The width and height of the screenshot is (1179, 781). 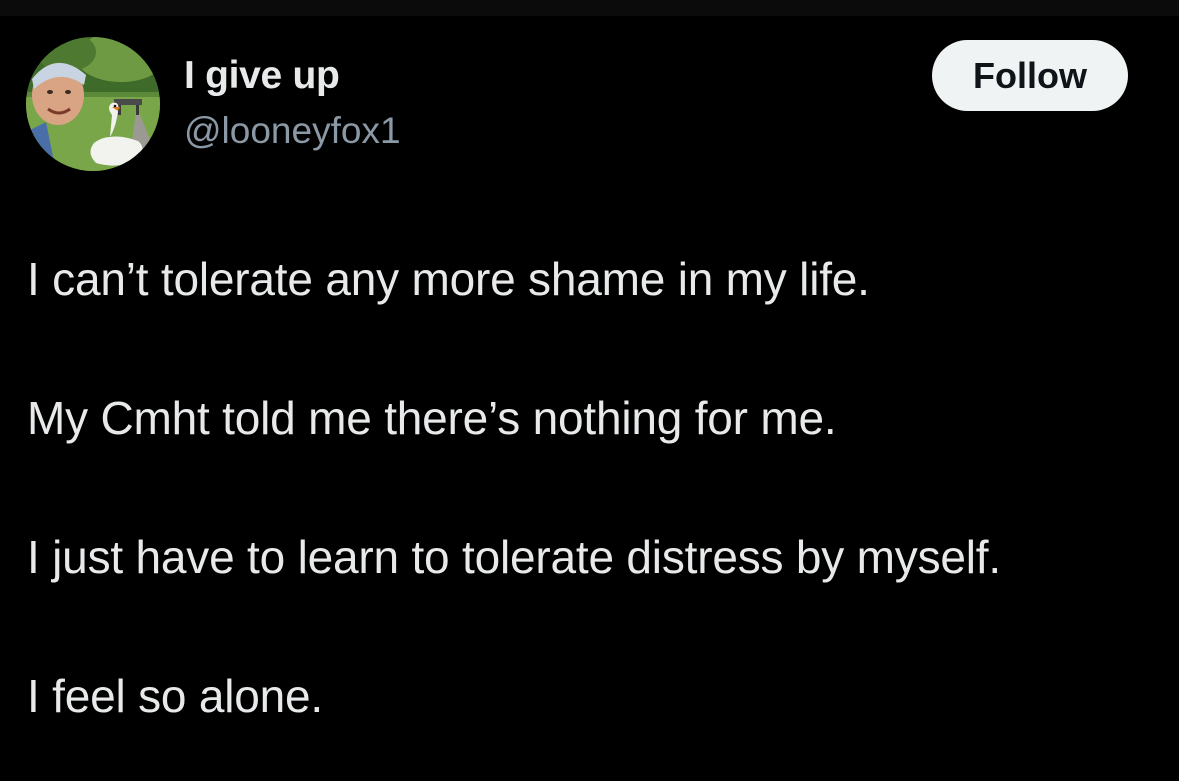 I want to click on follow-button: Follow, so click(x=1030, y=75).